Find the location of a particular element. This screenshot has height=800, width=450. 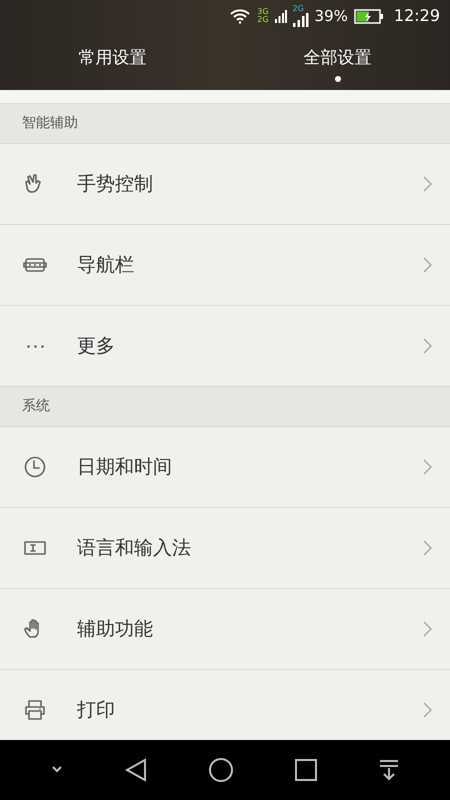

network-type-label: 3G is located at coordinates (263, 12).